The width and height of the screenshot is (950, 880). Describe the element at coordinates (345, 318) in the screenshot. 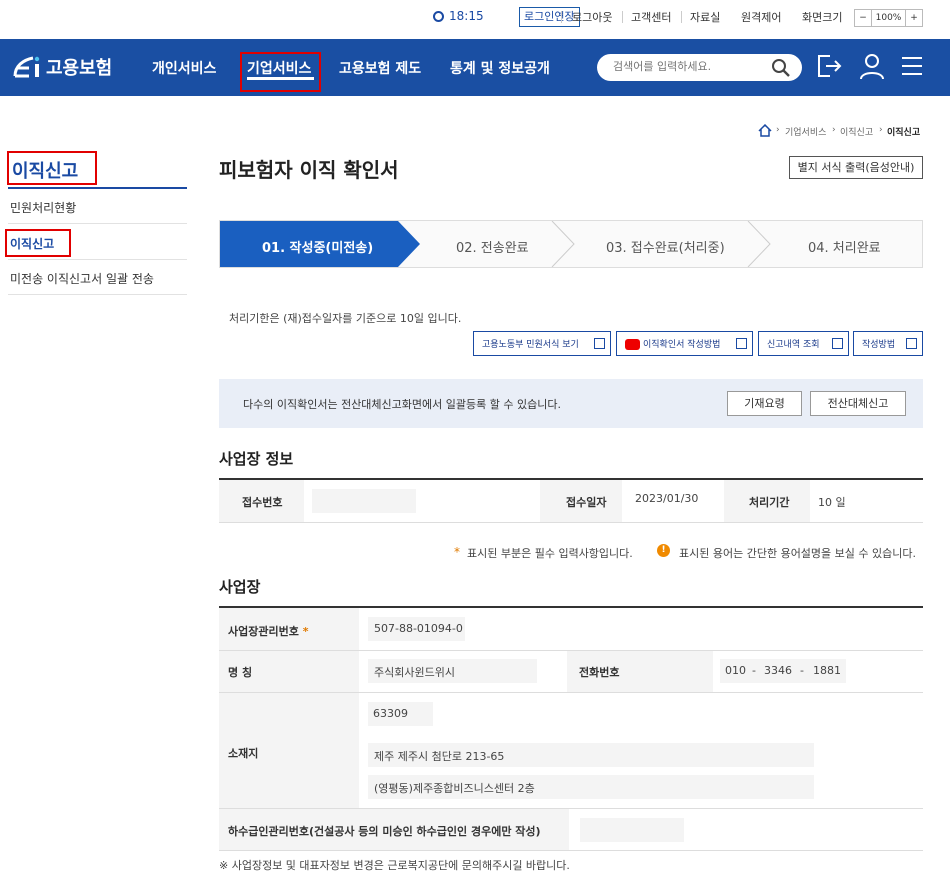

I see `processing-limit-text: 처리기한은 (재)접수일자를 기준으로 10일 입니다.` at that location.